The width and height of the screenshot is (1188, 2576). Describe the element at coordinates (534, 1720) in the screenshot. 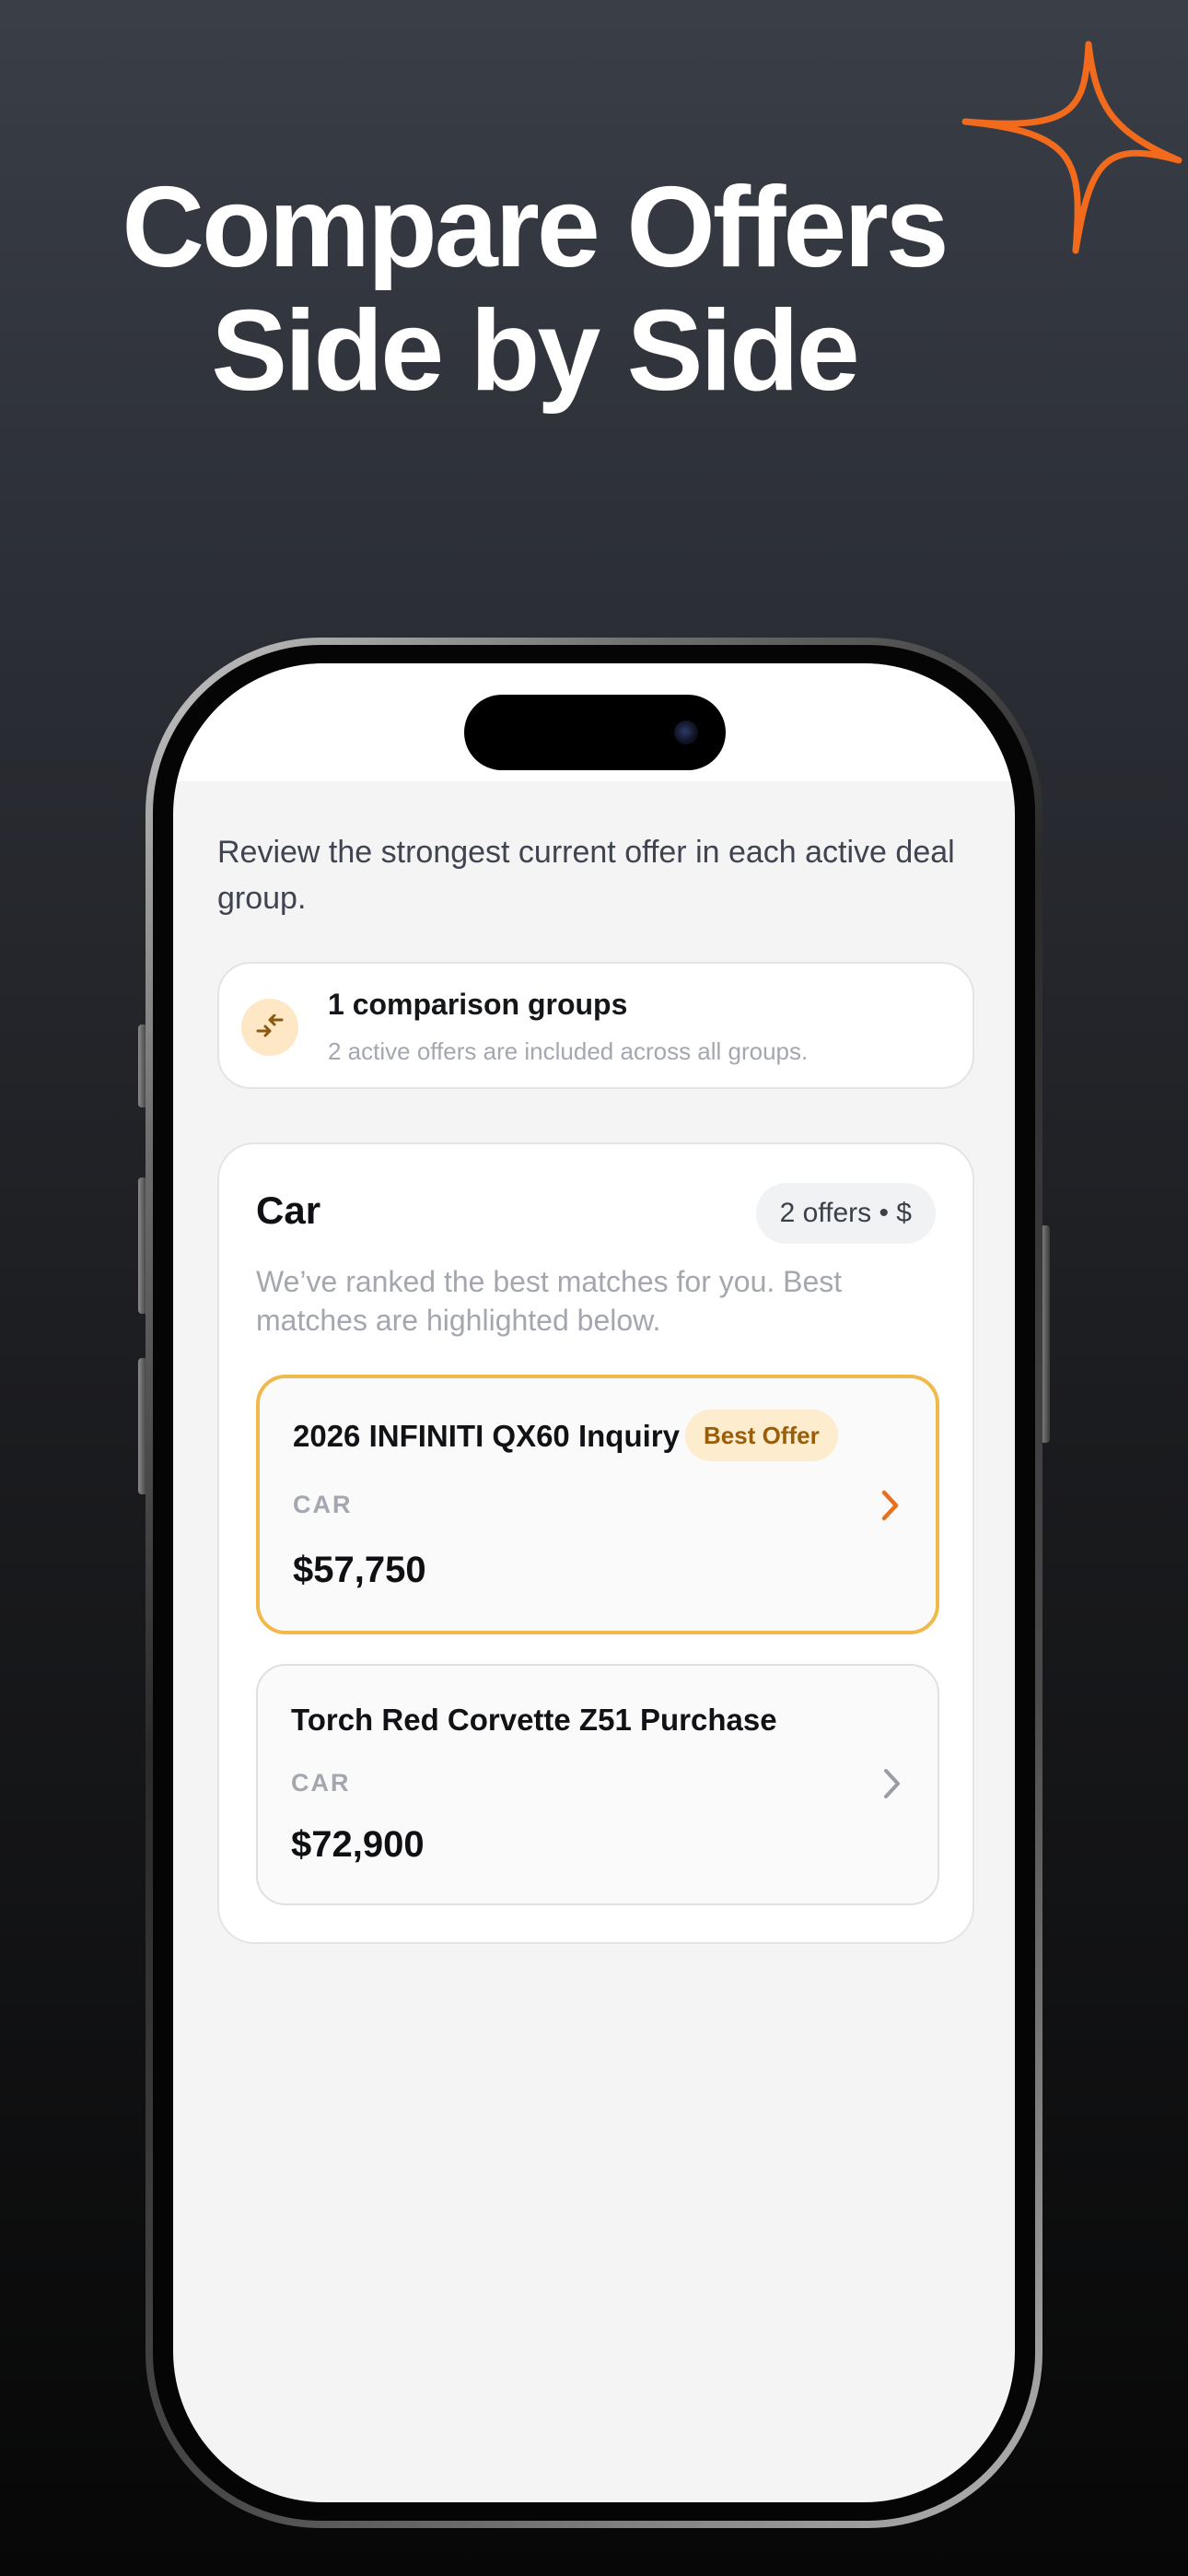

I see `offer-title: Torch Red Corvette Z51 Purchase` at that location.